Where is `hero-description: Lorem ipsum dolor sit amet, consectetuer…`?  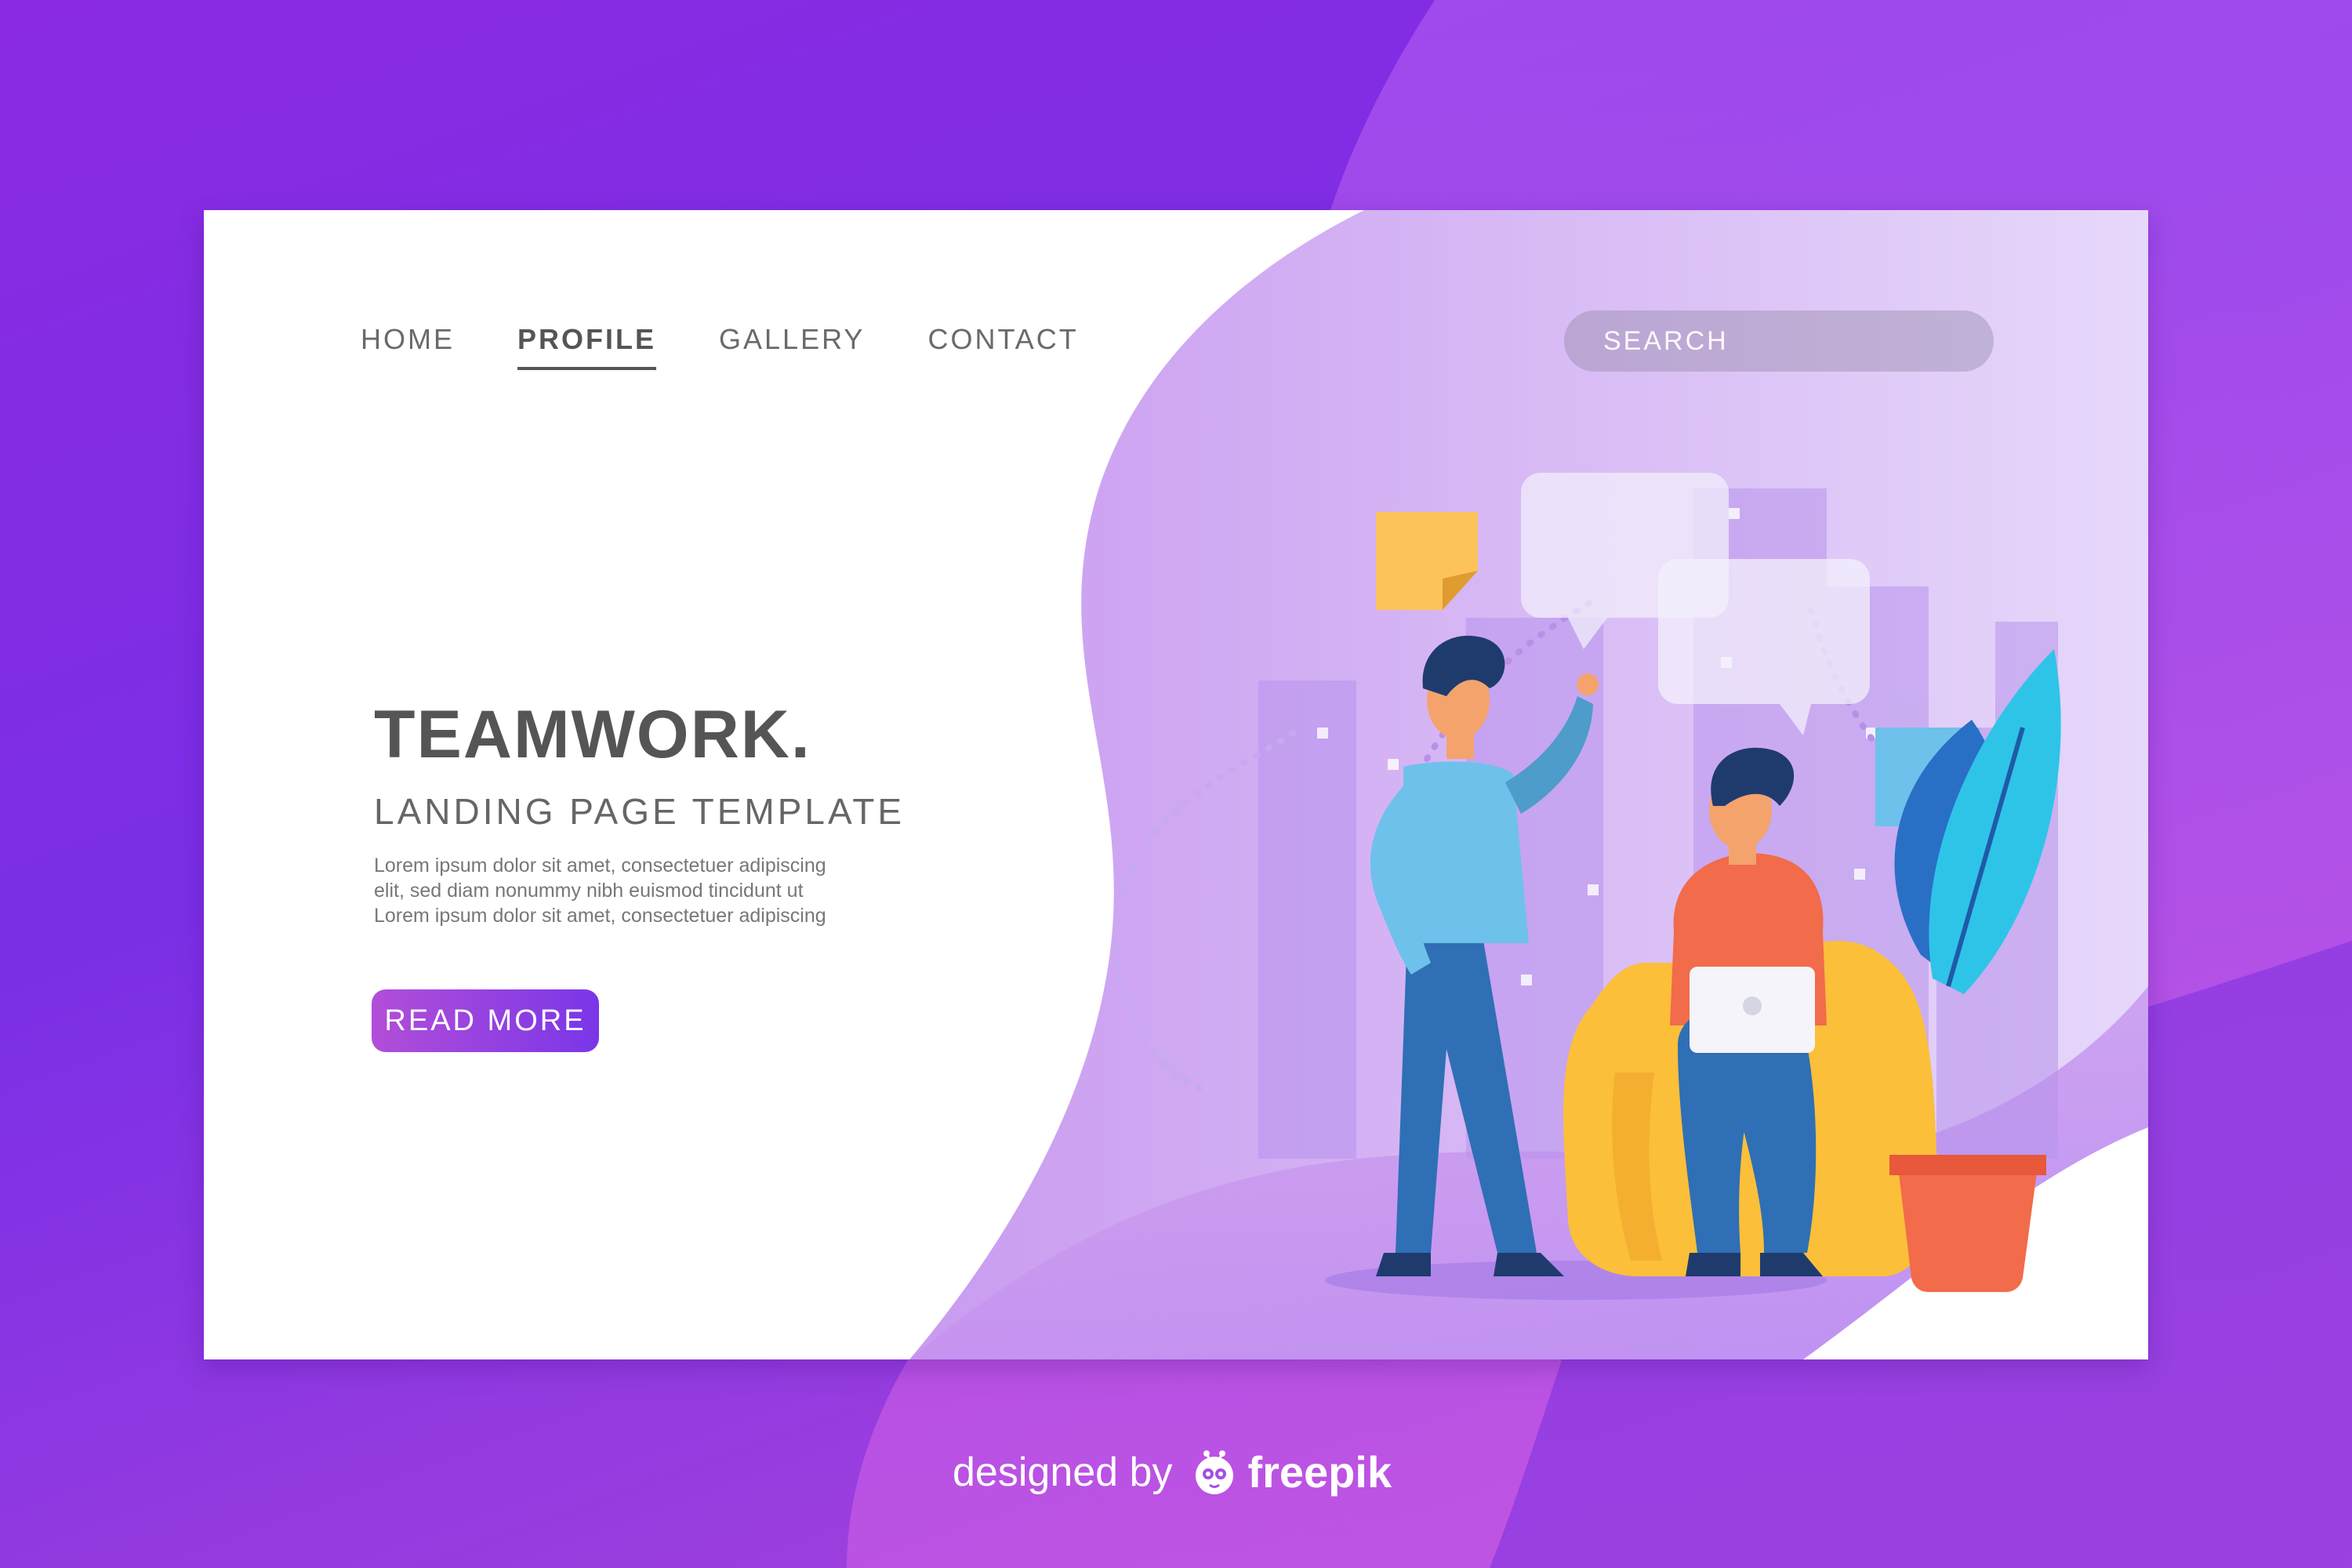
hero-description: Lorem ipsum dolor sit amet, consectetuer… is located at coordinates (640, 890).